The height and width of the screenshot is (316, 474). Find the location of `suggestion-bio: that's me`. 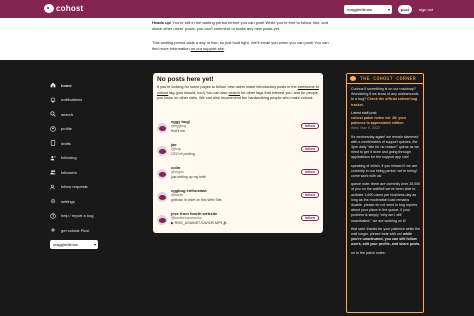

suggestion-bio: that's me is located at coordinates (178, 131).